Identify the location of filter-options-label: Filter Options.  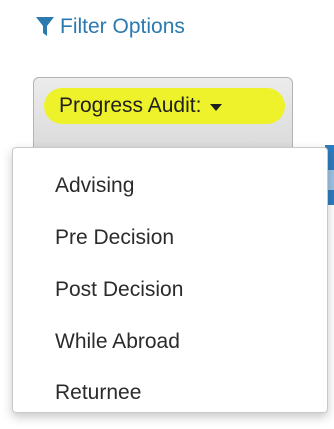
(122, 26).